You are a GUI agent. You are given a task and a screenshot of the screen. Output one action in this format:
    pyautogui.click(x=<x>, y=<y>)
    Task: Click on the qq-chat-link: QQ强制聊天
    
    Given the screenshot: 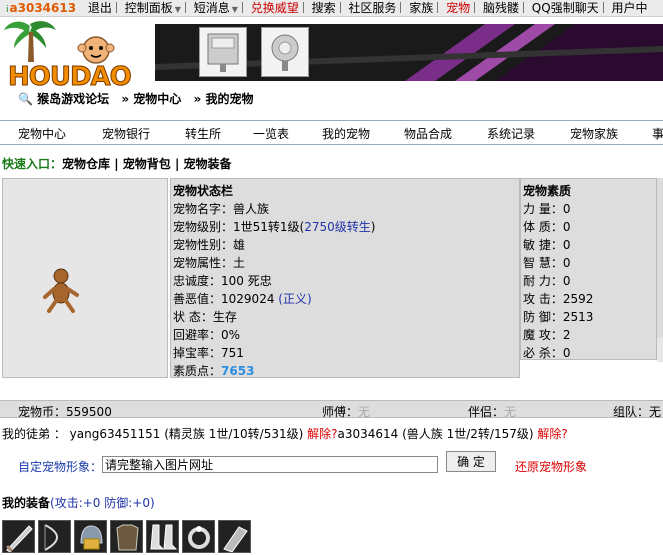 What is the action you would take?
    pyautogui.click(x=565, y=8)
    